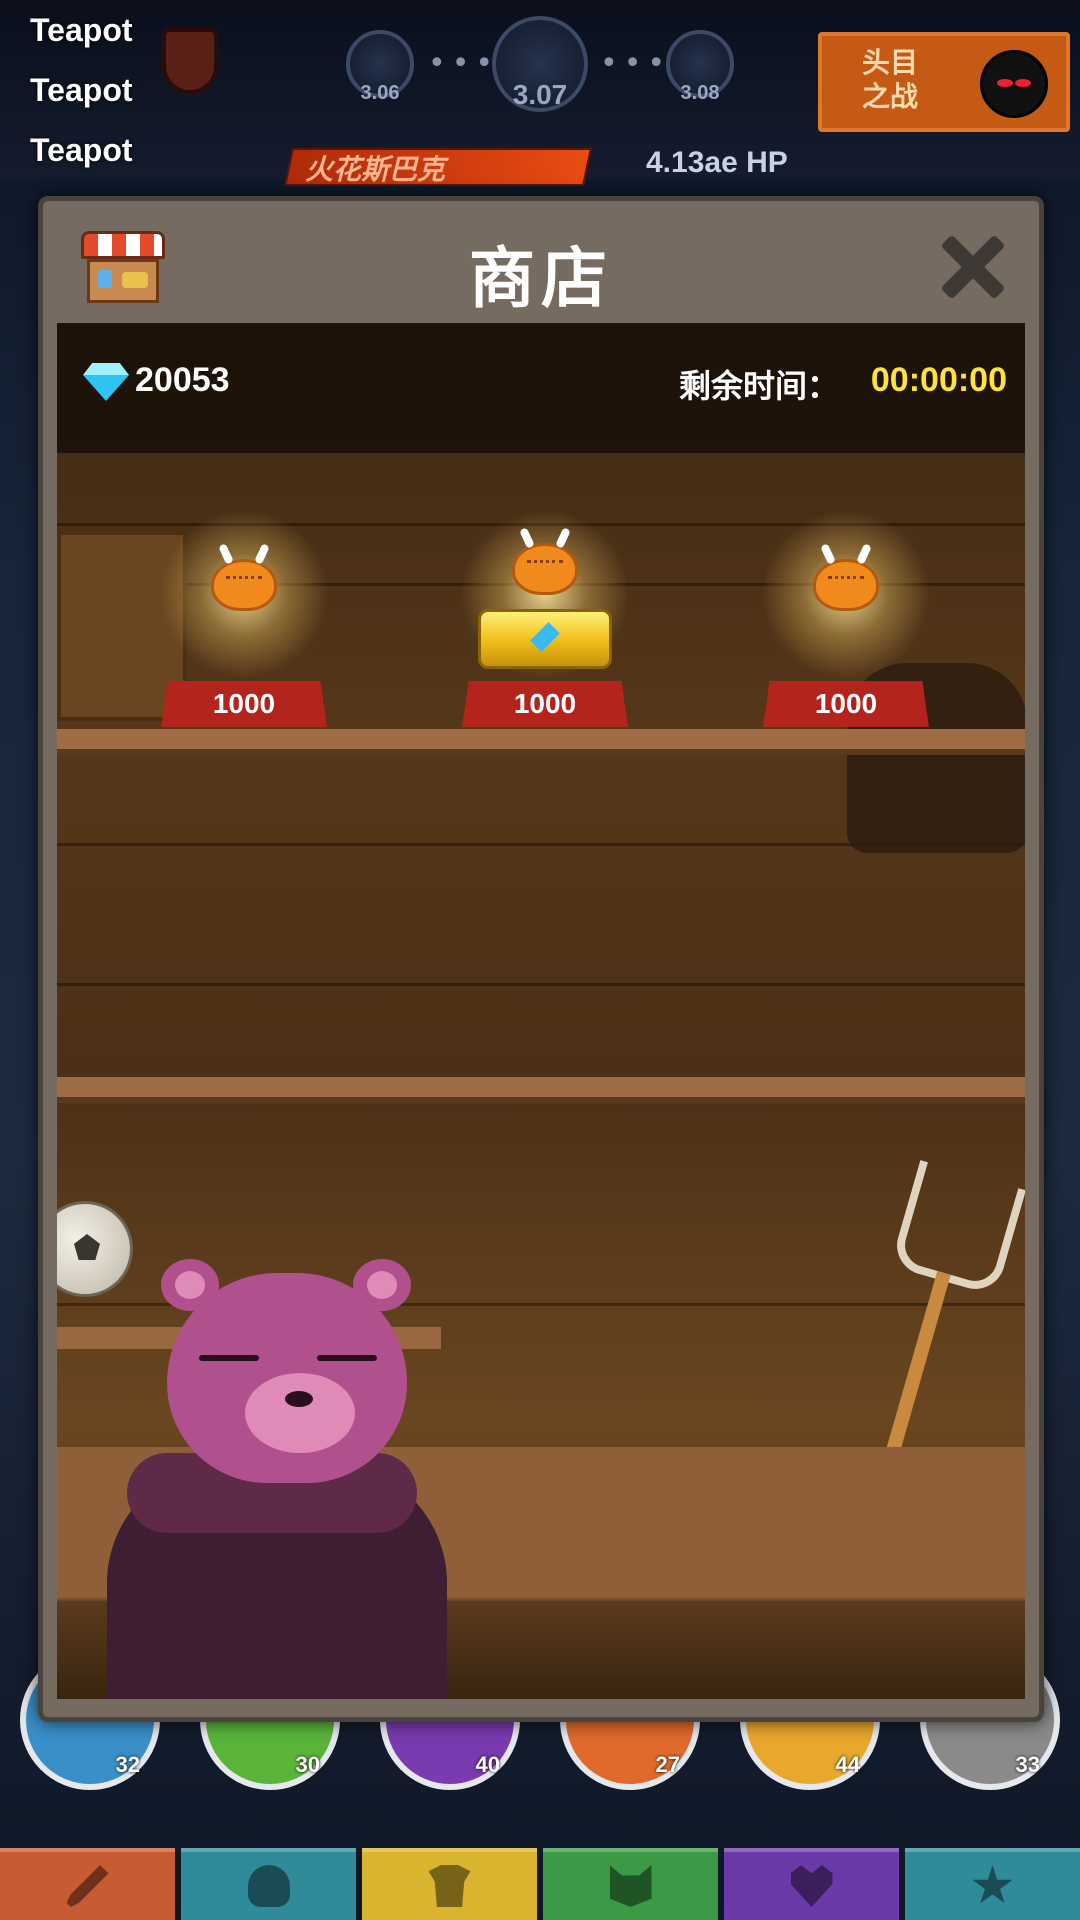 The height and width of the screenshot is (1920, 1080). I want to click on star-icon, so click(992, 1884).